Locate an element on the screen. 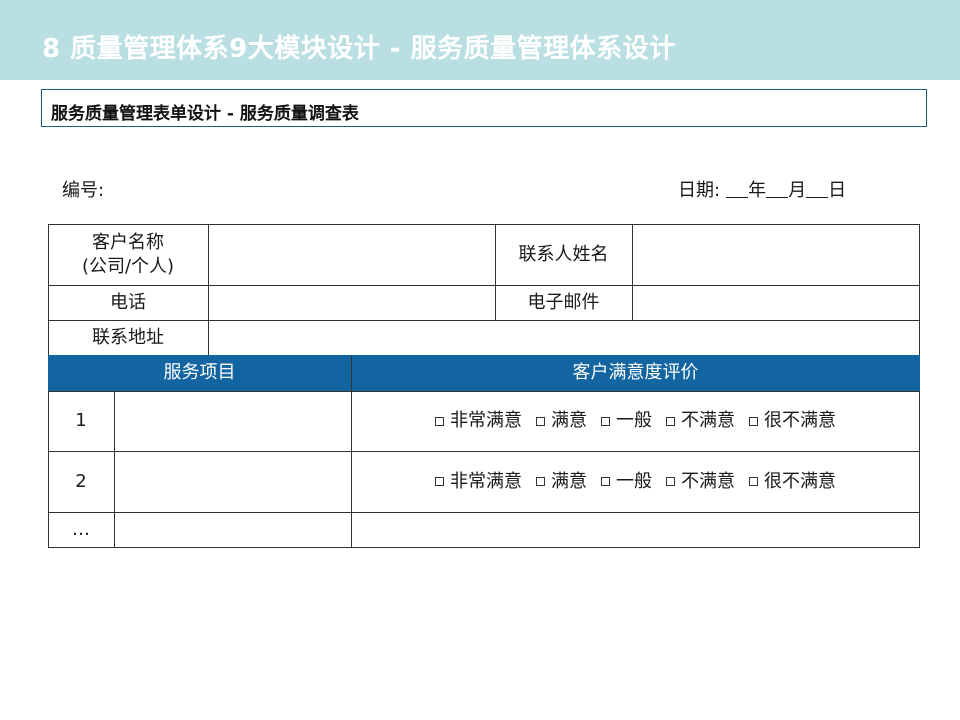  date-day-label: 日 is located at coordinates (837, 190).